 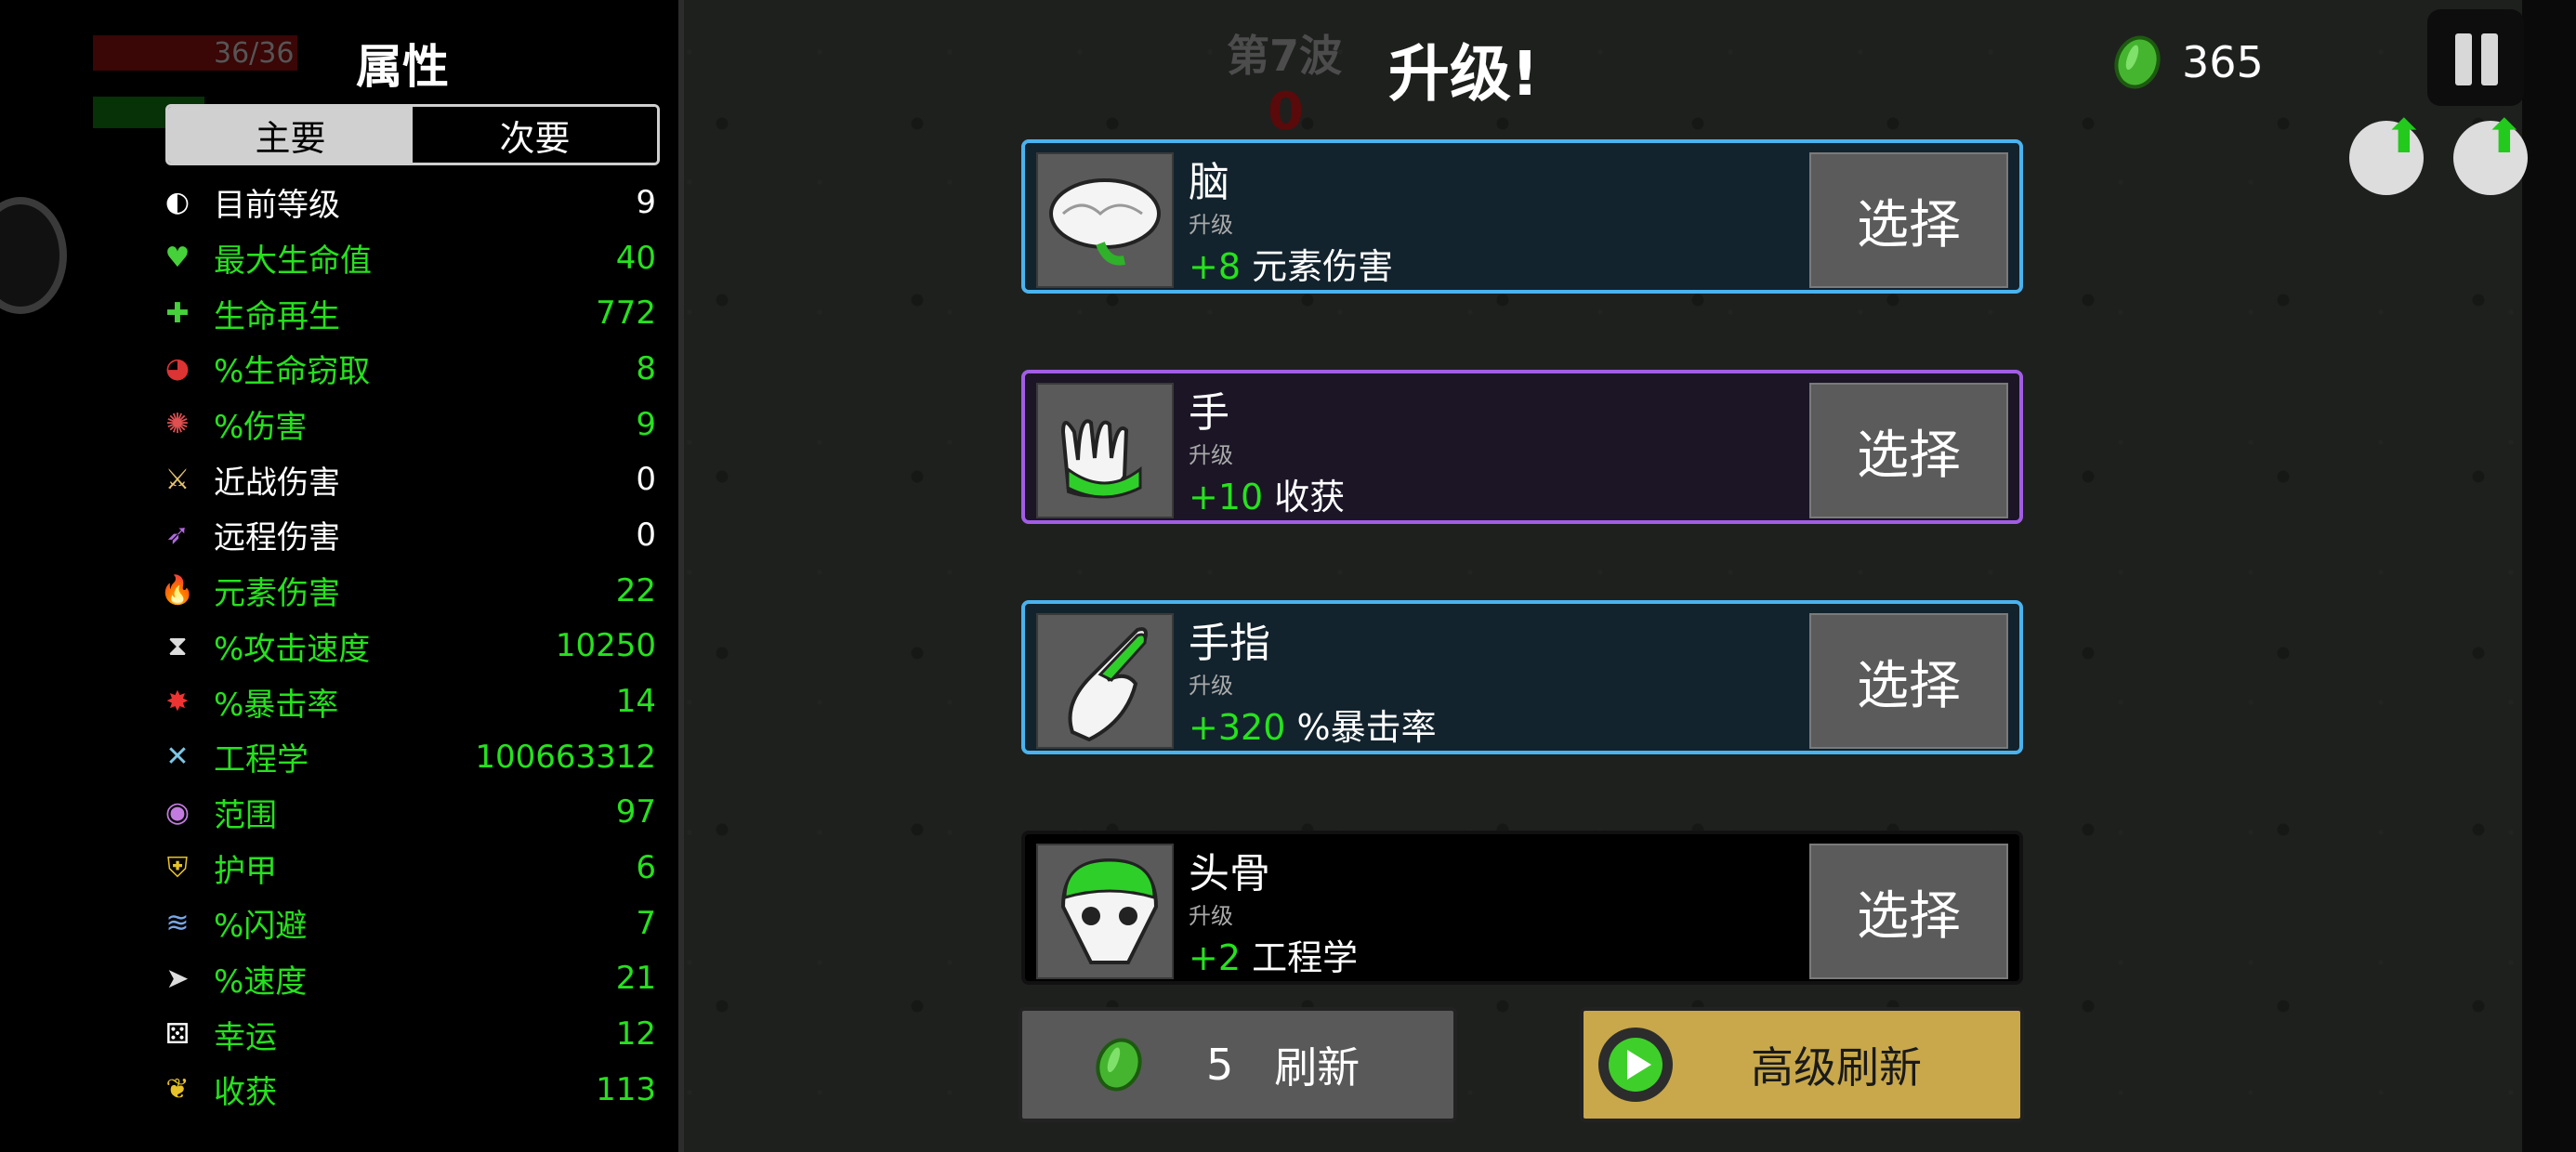 I want to click on stat-row: ◐ 目前等级 9, so click(x=407, y=202).